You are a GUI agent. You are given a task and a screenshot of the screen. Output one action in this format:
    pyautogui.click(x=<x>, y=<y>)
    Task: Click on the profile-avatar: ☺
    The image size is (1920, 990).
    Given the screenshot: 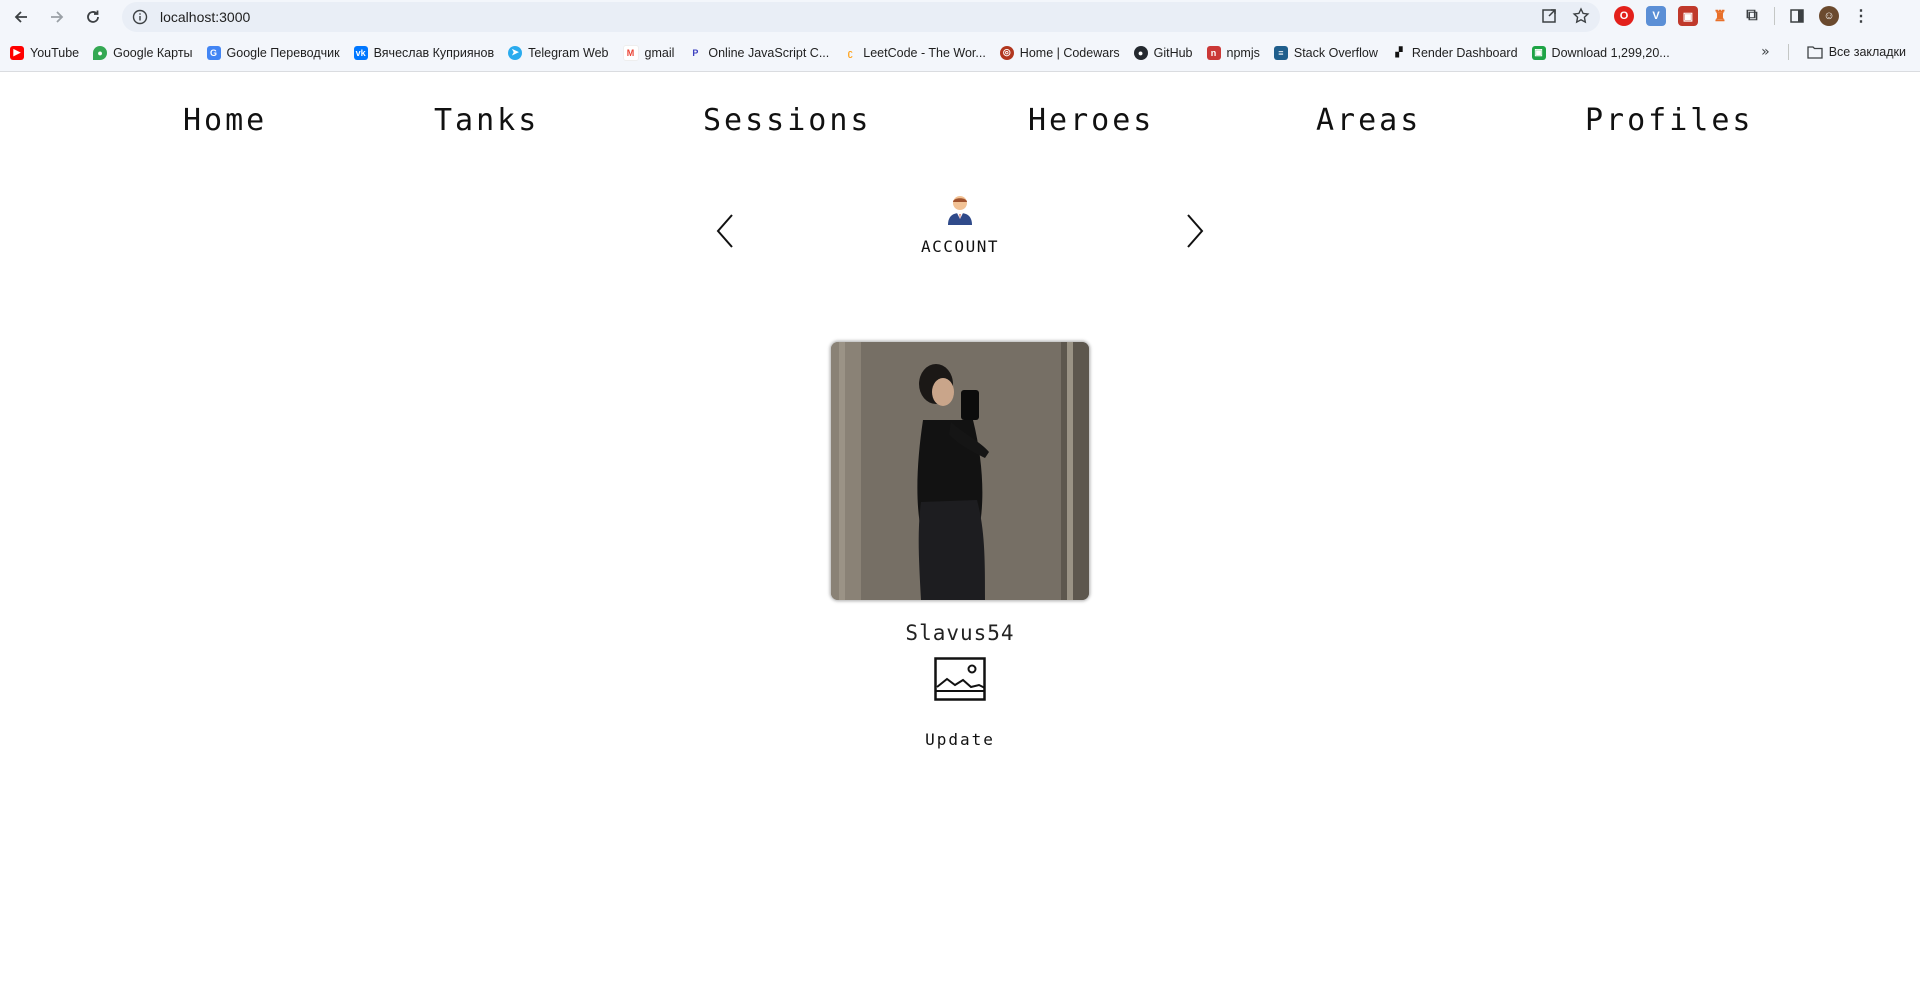 What is the action you would take?
    pyautogui.click(x=1829, y=16)
    